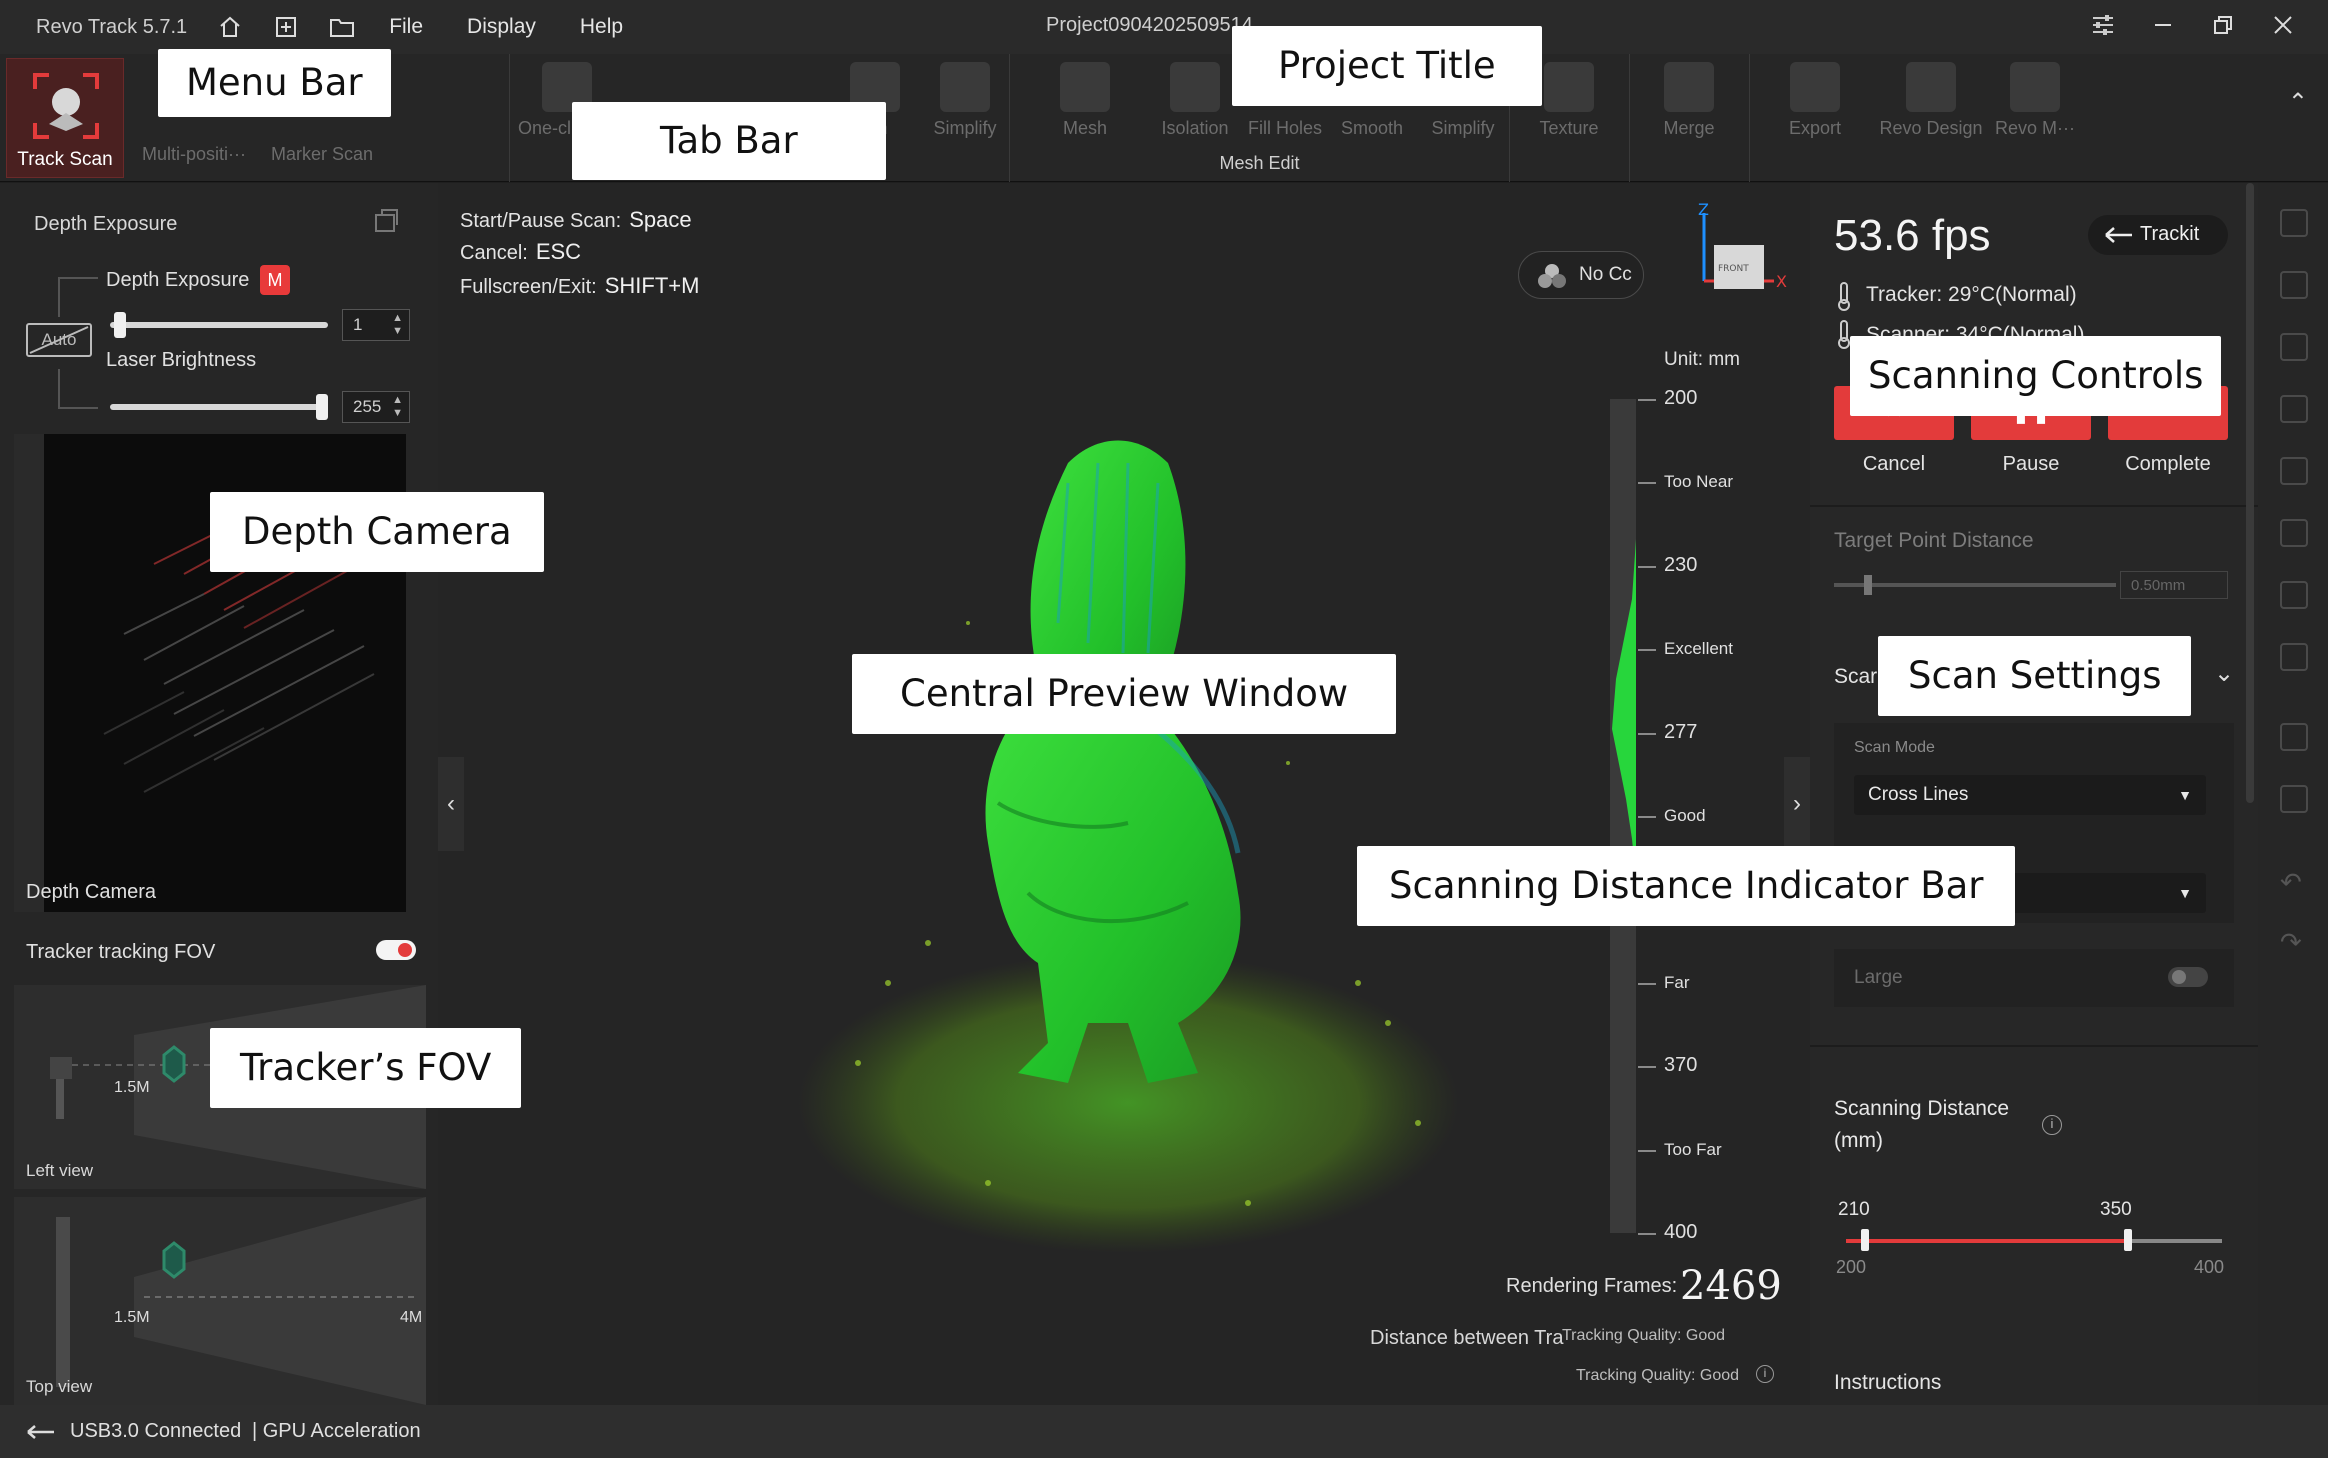 The height and width of the screenshot is (1458, 2328). I want to click on gear-icon, so click(2294, 471).